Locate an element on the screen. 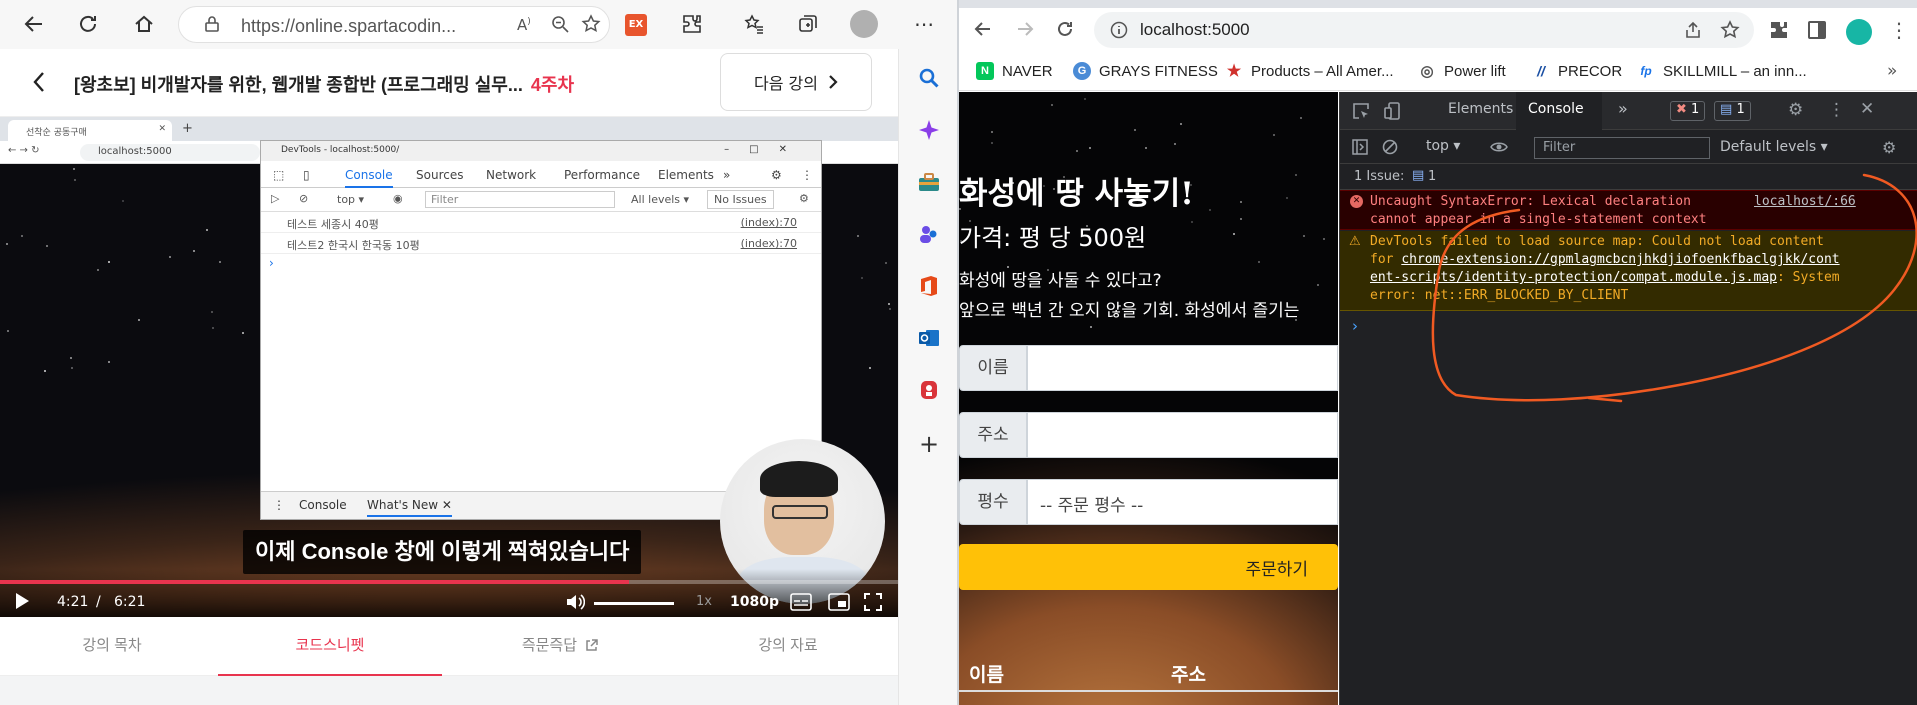 The height and width of the screenshot is (705, 1917). issues-label: 1 Issue: is located at coordinates (1379, 176).